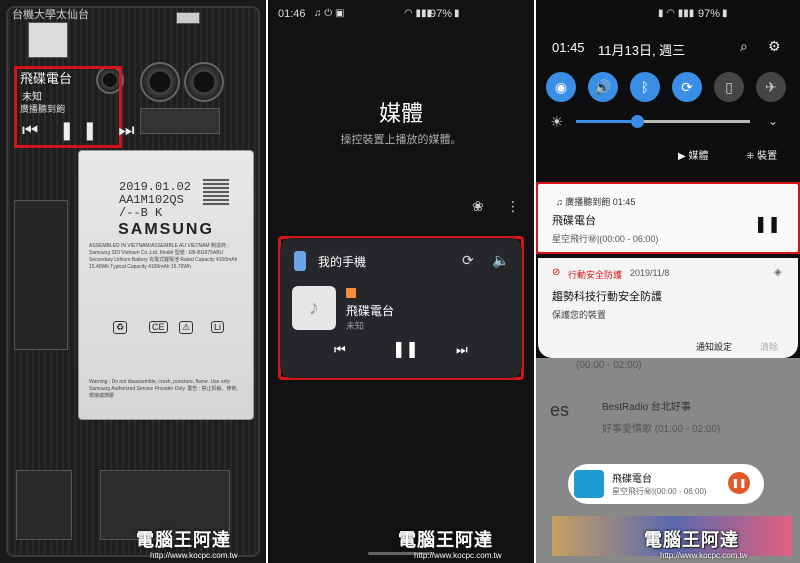  I want to click on certification-icon: Li, so click(218, 327).